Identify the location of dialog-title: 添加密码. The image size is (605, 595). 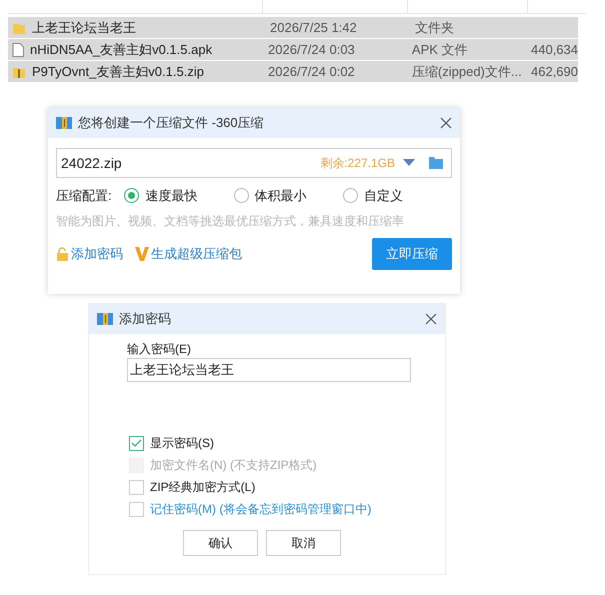
(145, 319).